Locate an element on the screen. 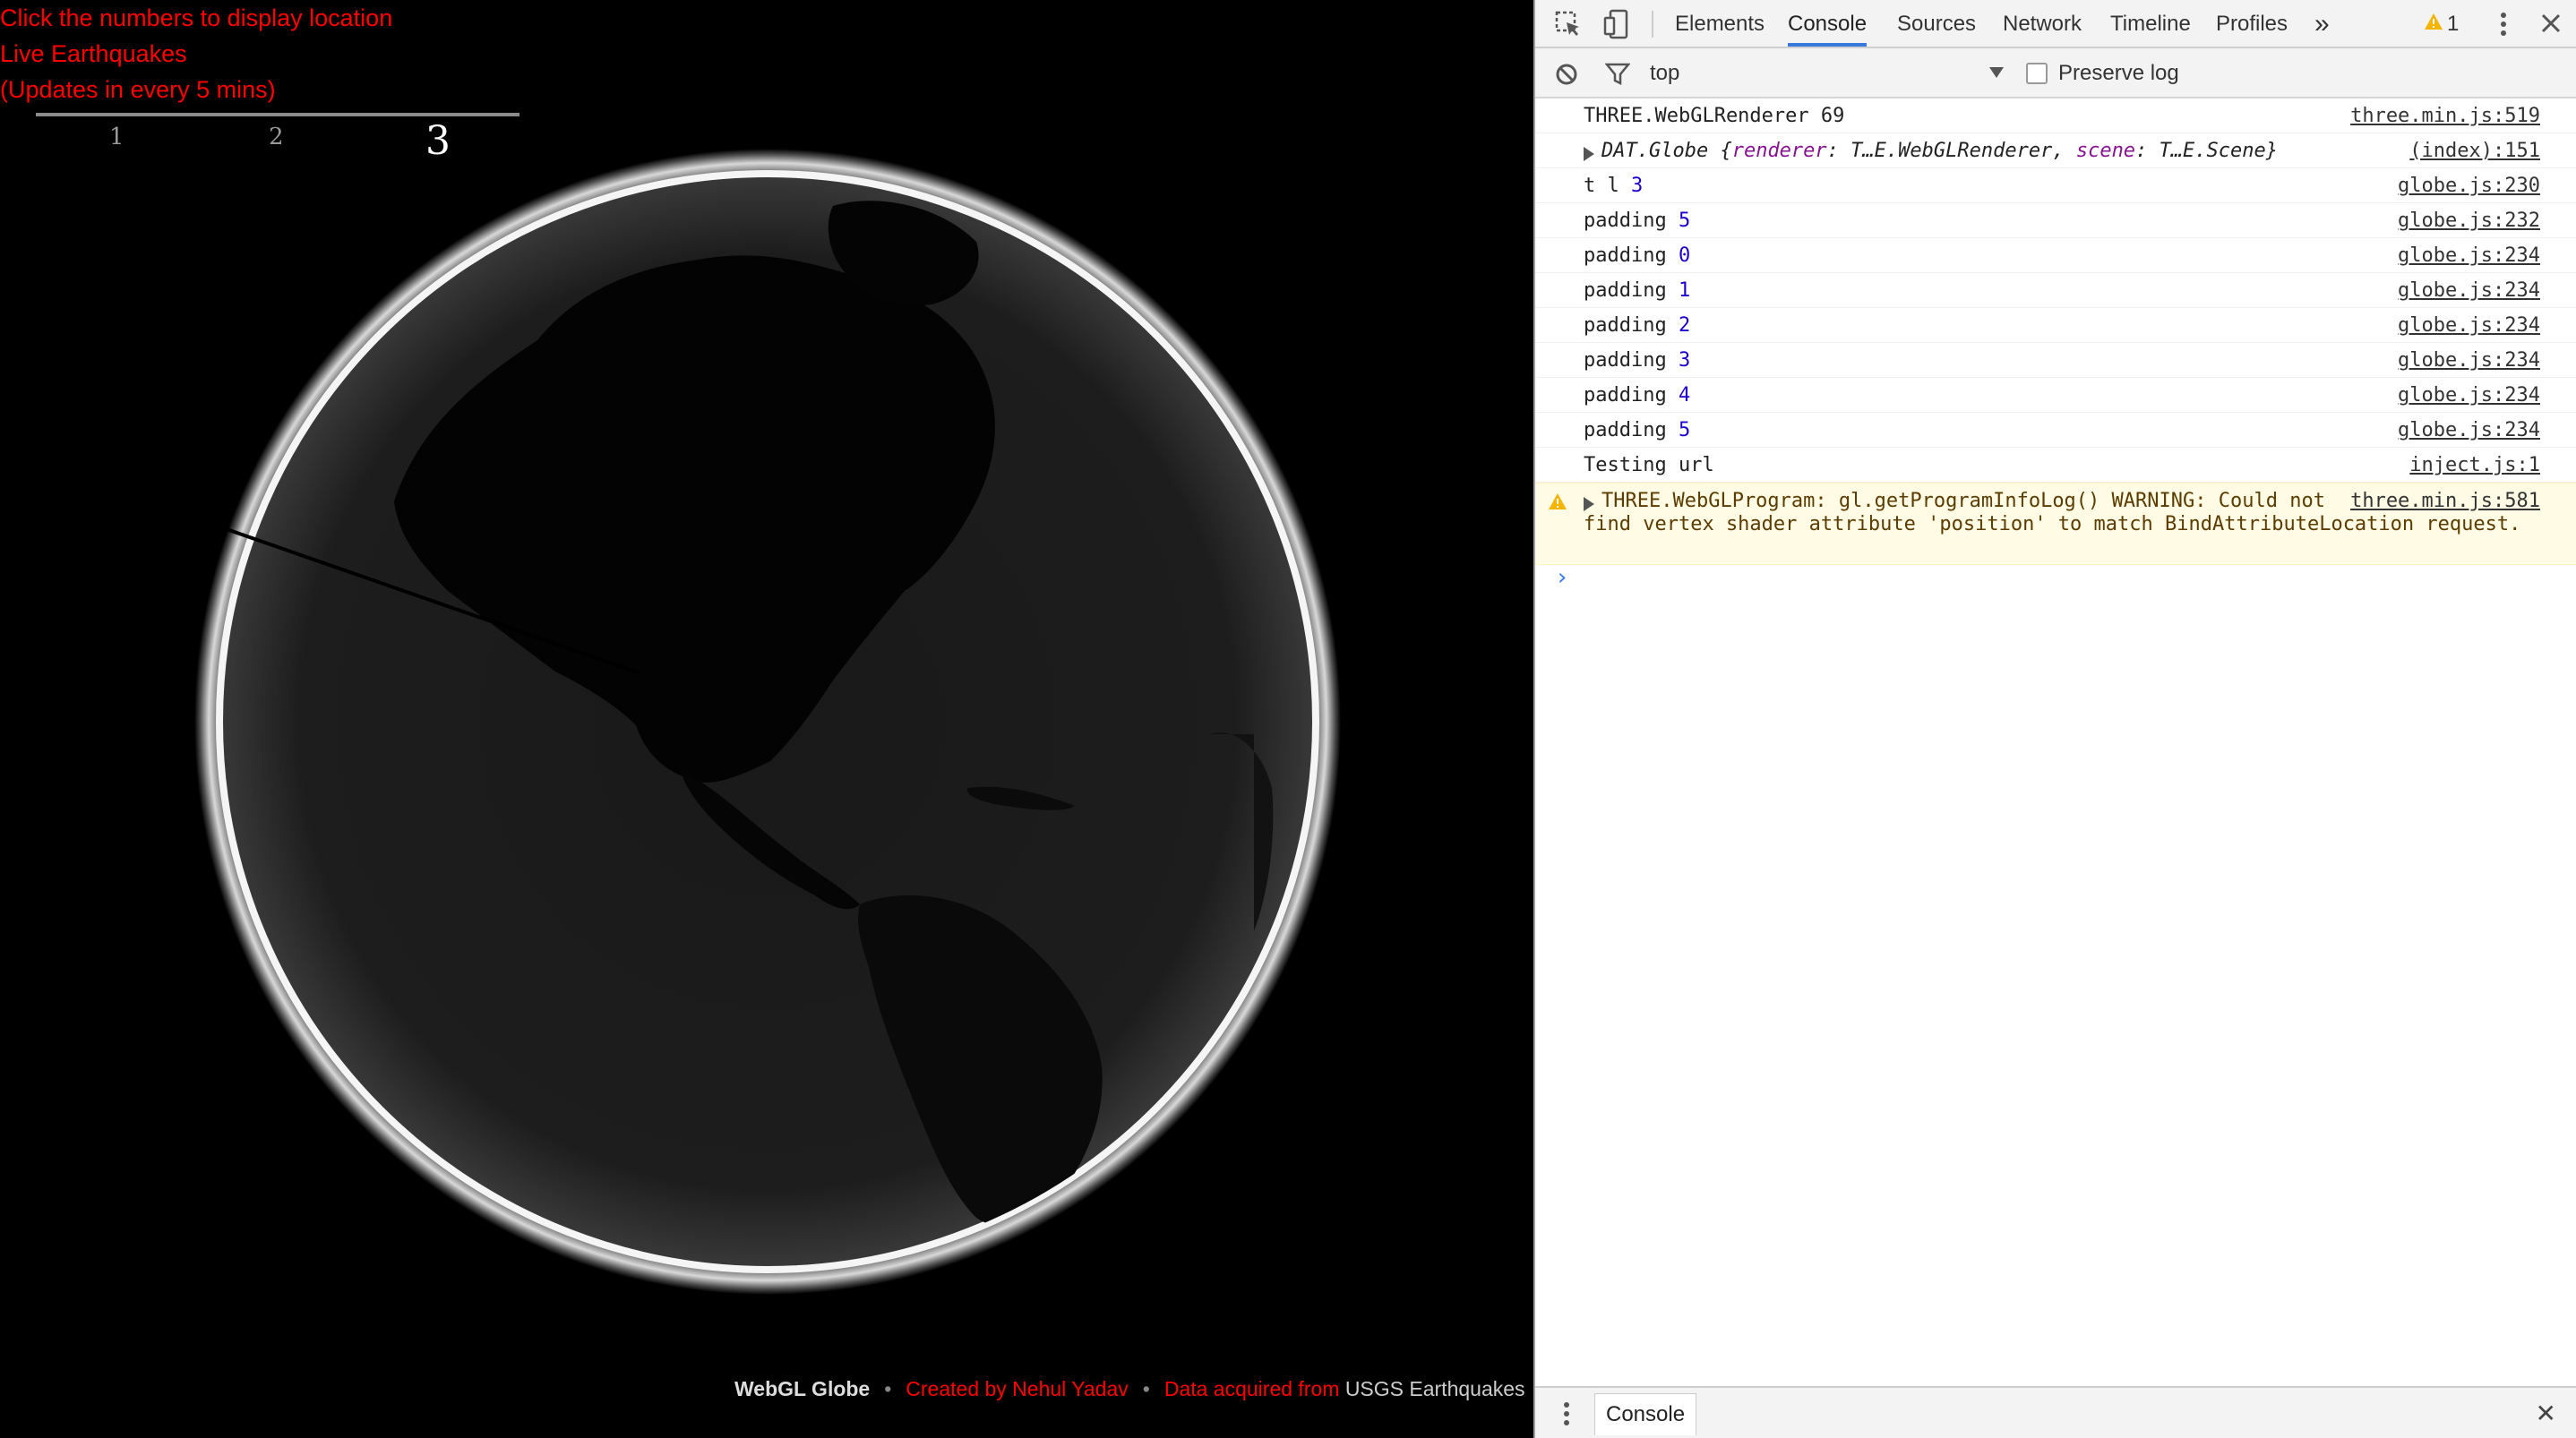 Image resolution: width=2576 pixels, height=1438 pixels. footer-data-source-link: USGS Earthquakes is located at coordinates (1435, 1388).